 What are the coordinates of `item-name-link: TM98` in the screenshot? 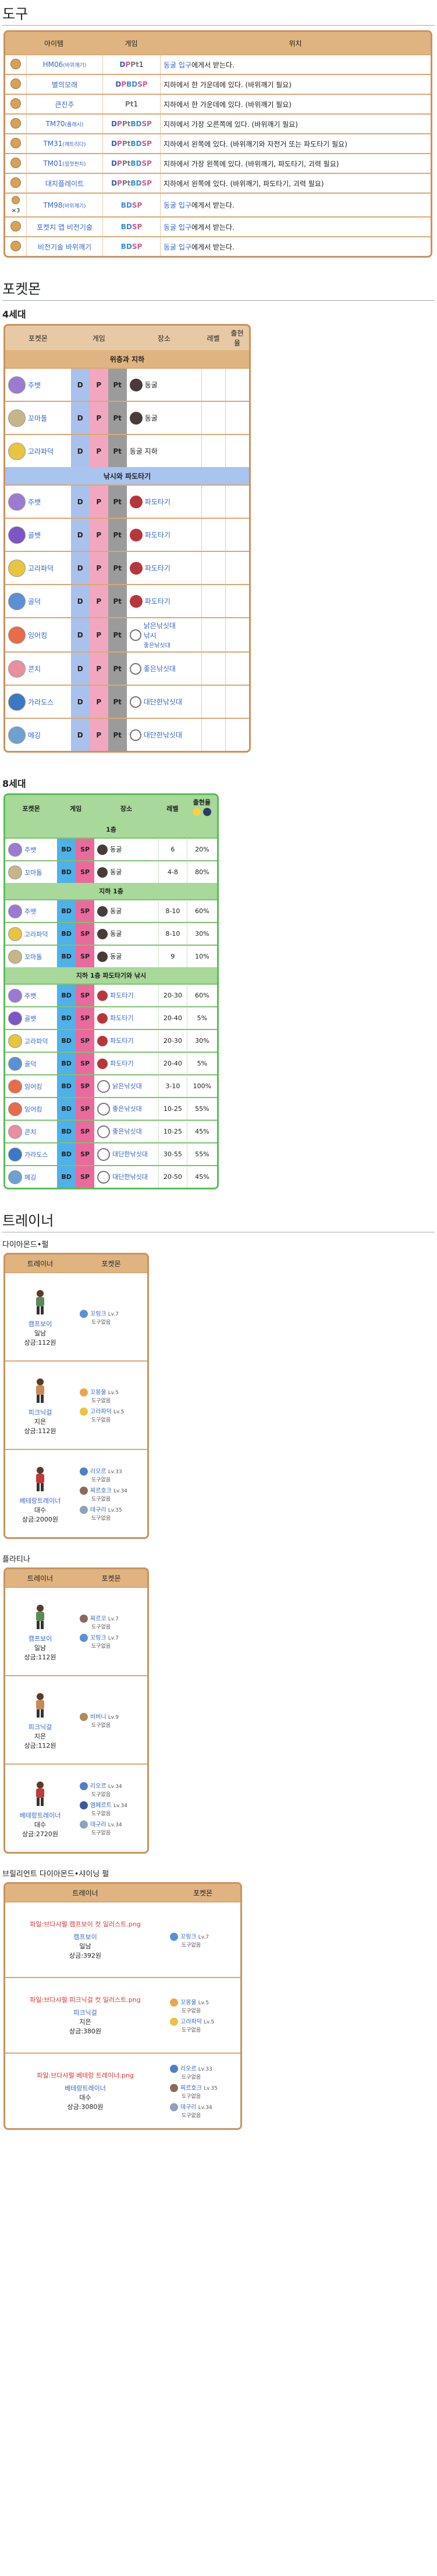 It's located at (52, 205).